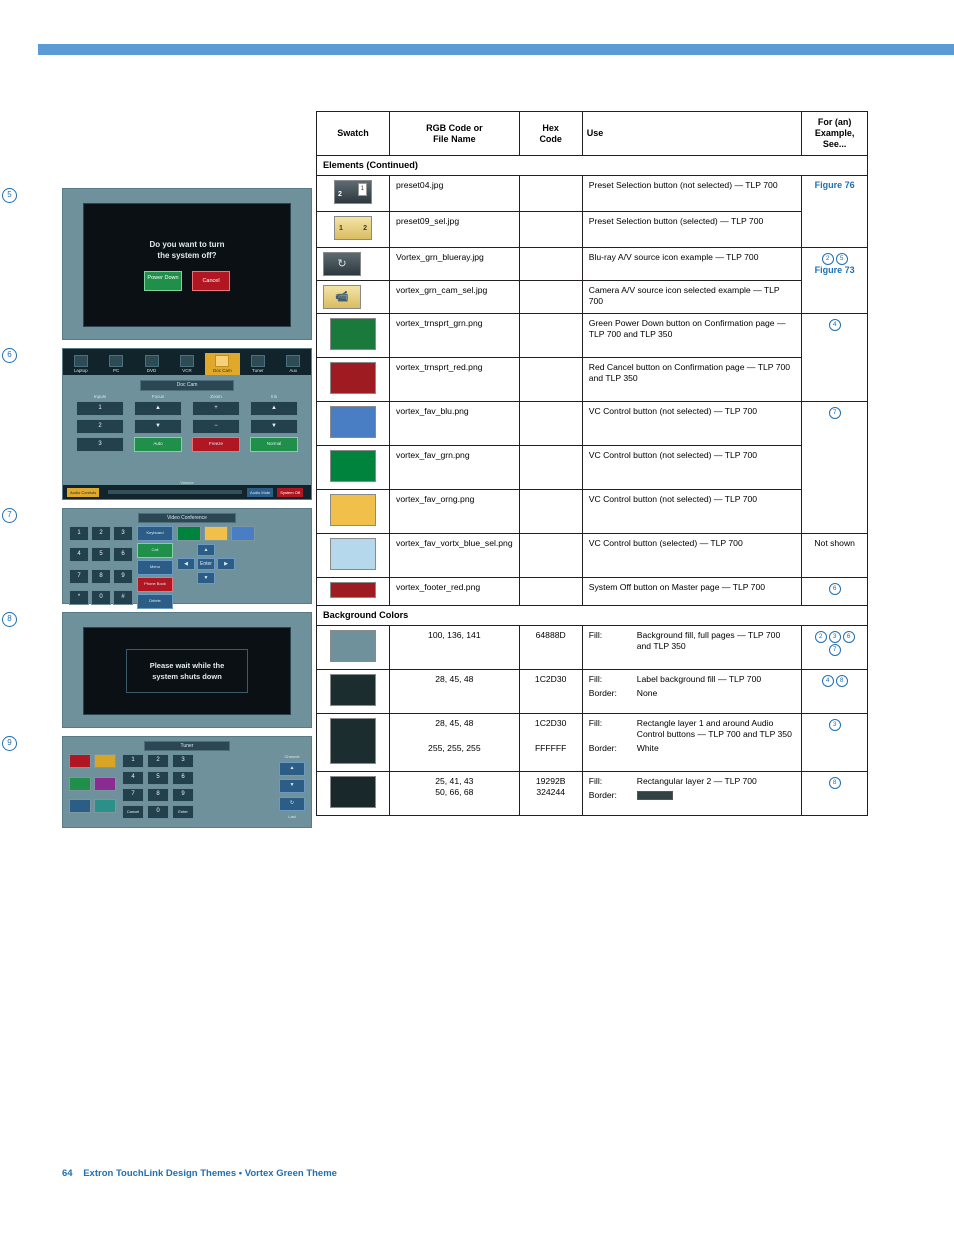  I want to click on tuner-key-1: 1, so click(133, 761).